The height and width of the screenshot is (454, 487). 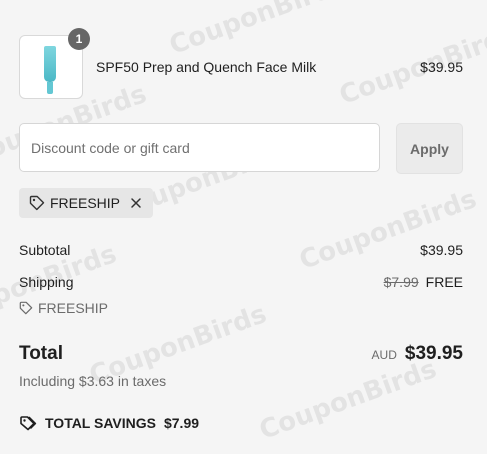 I want to click on applied-discount-chip: FREESHIP, so click(x=86, y=203).